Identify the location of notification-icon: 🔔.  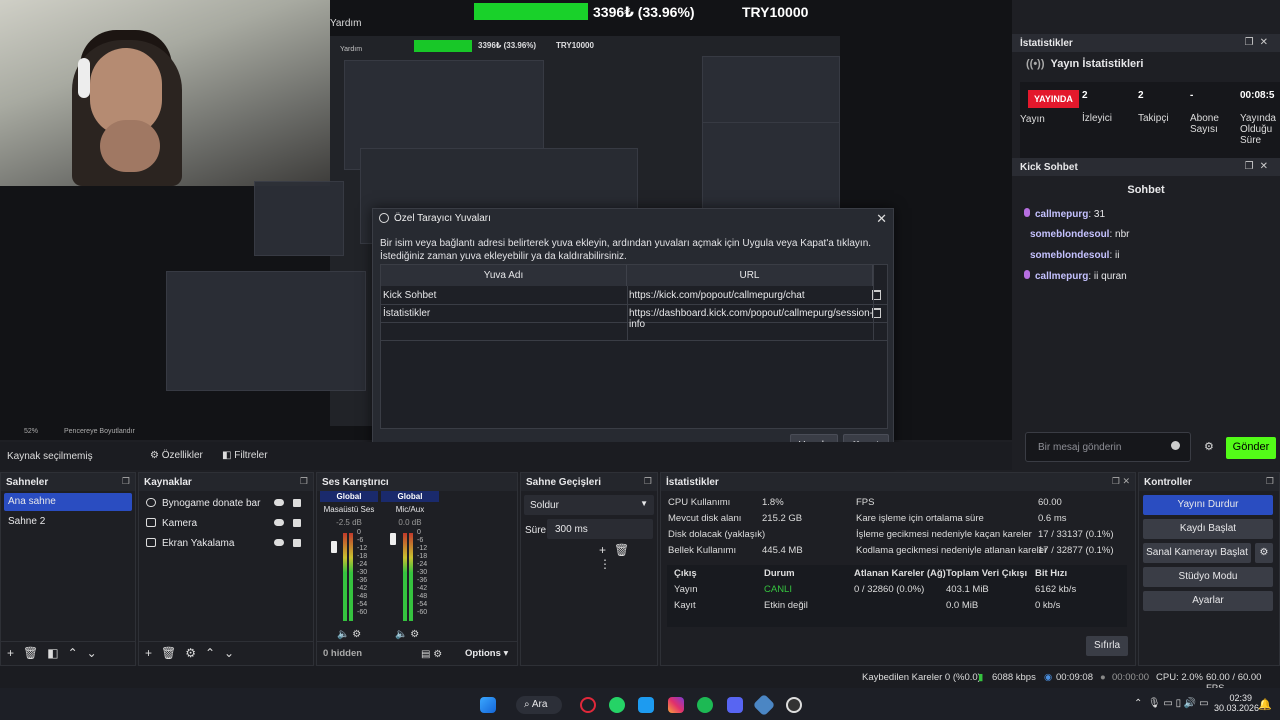
(1265, 704).